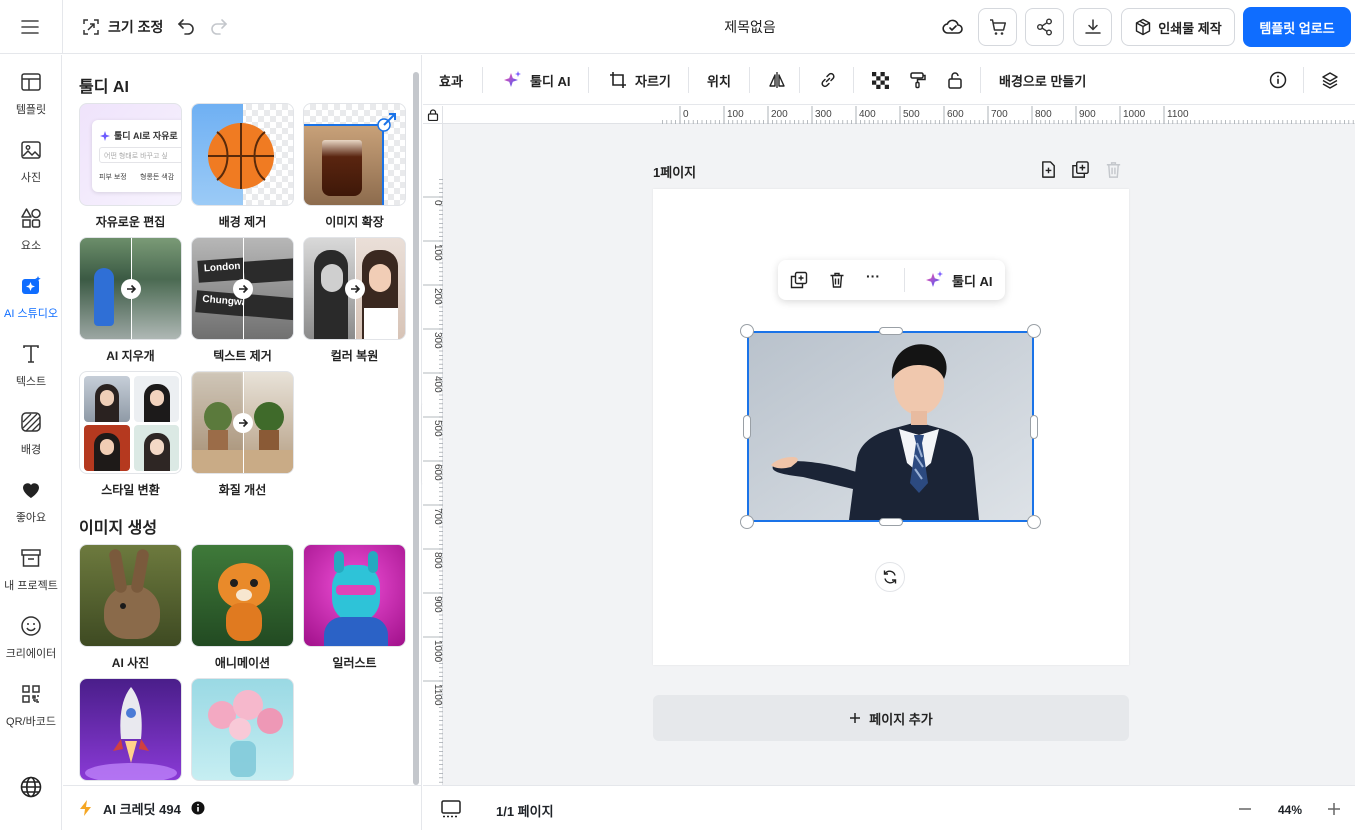 This screenshot has width=1355, height=830. I want to click on tile-gen-flowers, so click(242, 729).